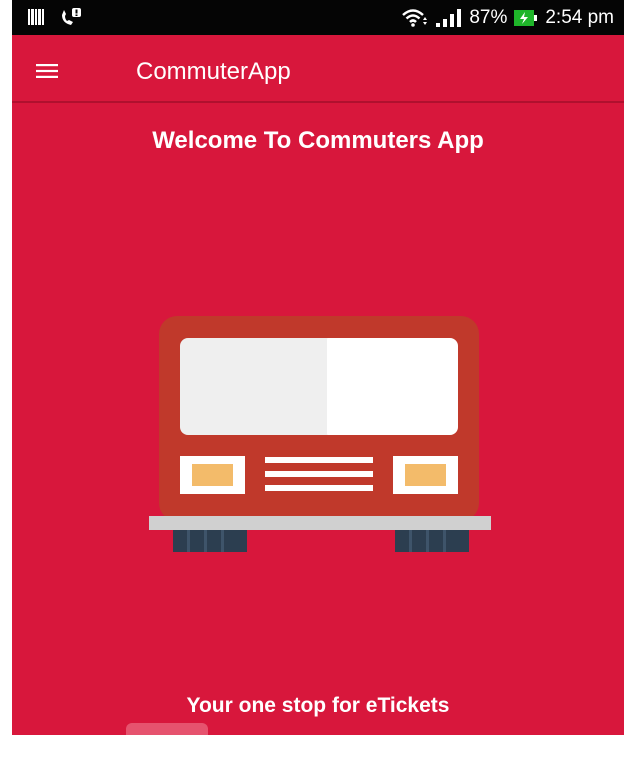 The width and height of the screenshot is (626, 761). What do you see at coordinates (488, 17) in the screenshot?
I see `battery-percent: 87%` at bounding box center [488, 17].